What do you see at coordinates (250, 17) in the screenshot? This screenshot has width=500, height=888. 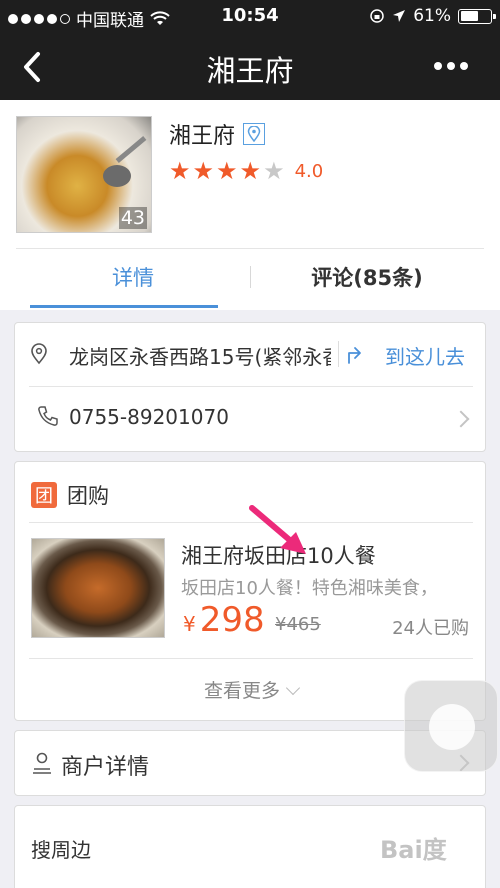 I see `status-bar: 中国联通 10:54 61%` at bounding box center [250, 17].